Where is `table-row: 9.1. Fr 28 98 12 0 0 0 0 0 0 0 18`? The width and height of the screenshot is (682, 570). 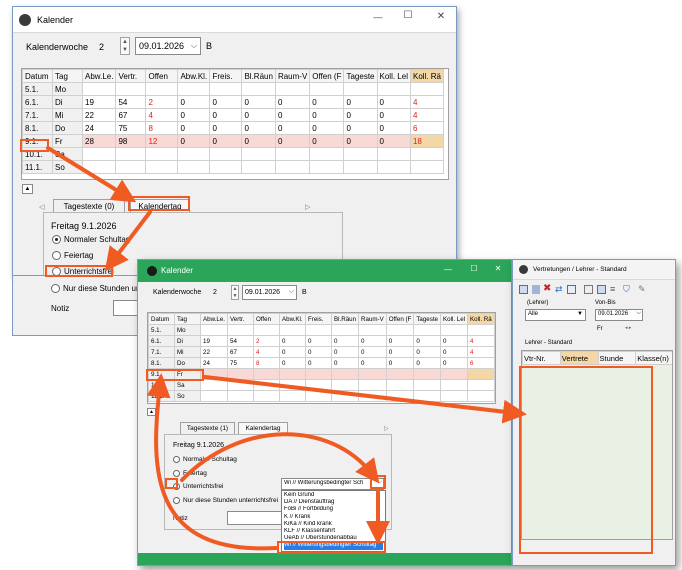 table-row: 9.1. Fr 28 98 12 0 0 0 0 0 0 0 18 is located at coordinates (233, 141).